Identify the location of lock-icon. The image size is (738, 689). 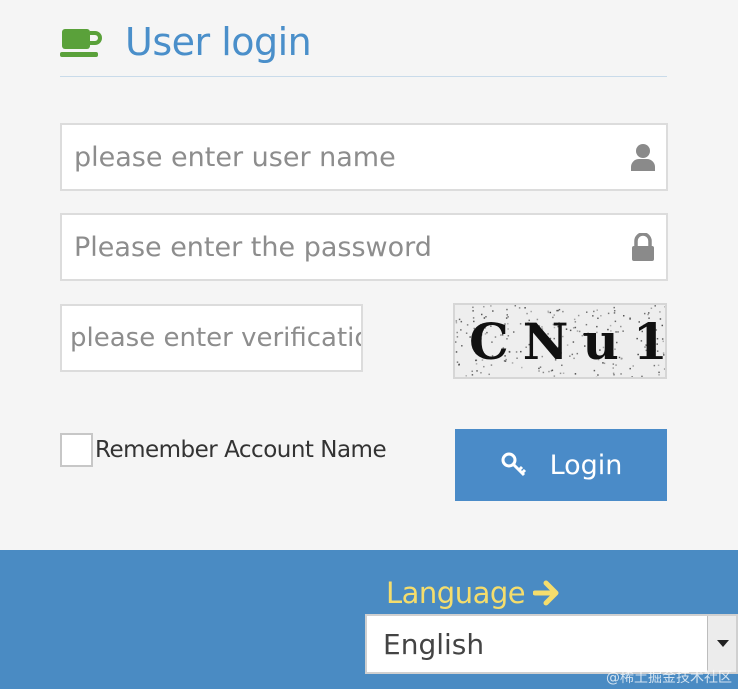
(643, 247).